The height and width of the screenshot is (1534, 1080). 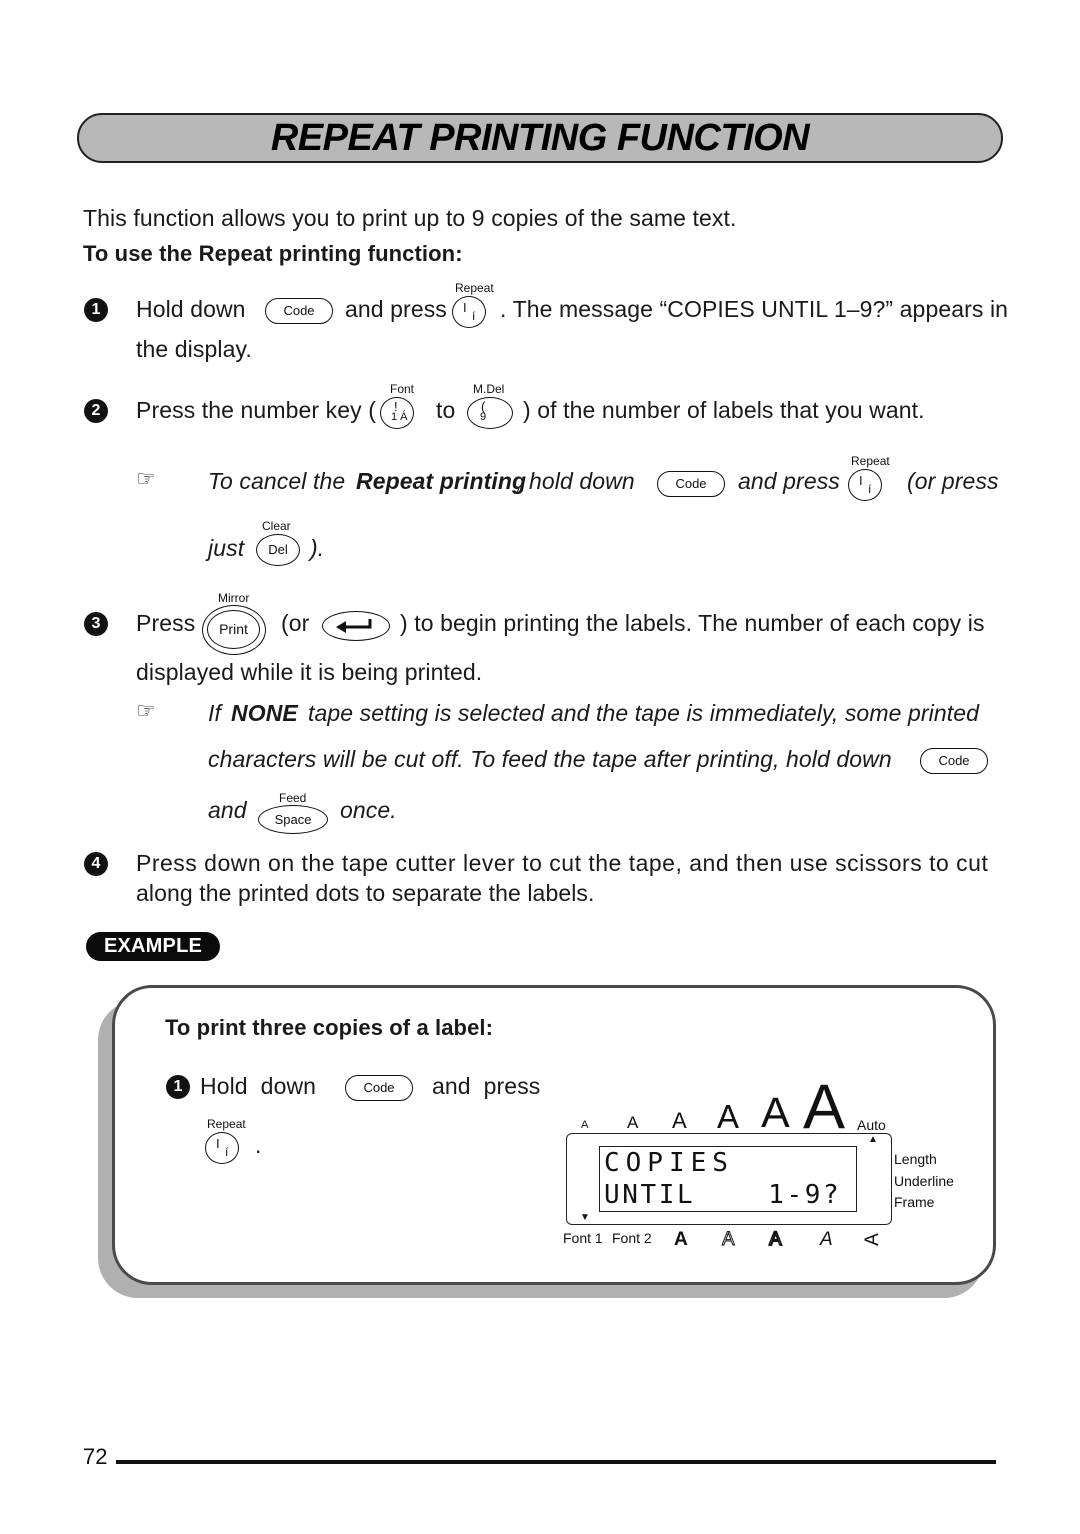 What do you see at coordinates (264, 713) in the screenshot?
I see `note-2-text-bold: NONE` at bounding box center [264, 713].